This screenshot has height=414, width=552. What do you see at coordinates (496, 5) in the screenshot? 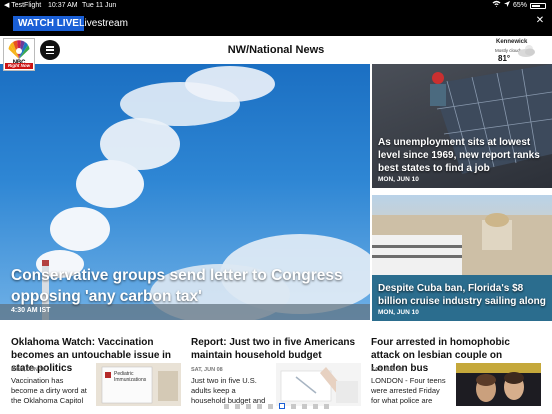
I see `wifi-icon` at bounding box center [496, 5].